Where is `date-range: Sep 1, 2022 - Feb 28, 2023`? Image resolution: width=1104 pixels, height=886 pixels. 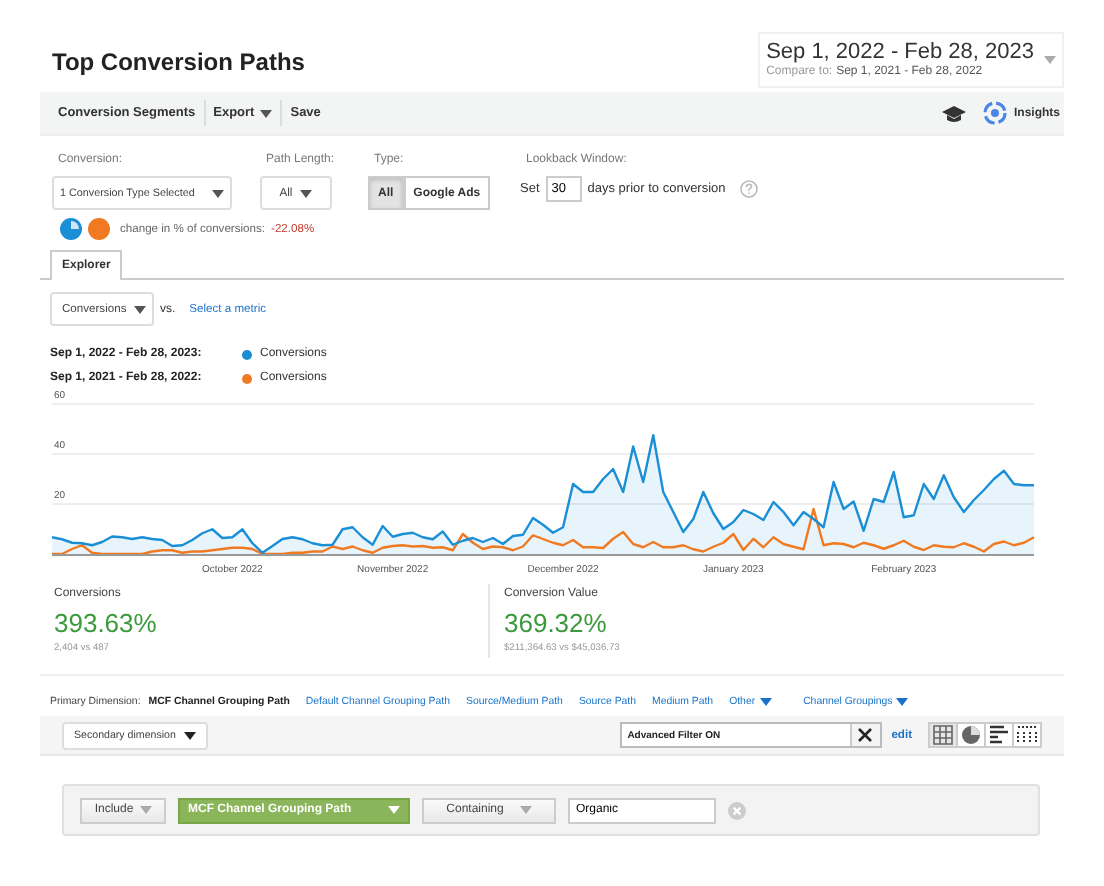
date-range: Sep 1, 2022 - Feb 28, 2023 is located at coordinates (900, 52).